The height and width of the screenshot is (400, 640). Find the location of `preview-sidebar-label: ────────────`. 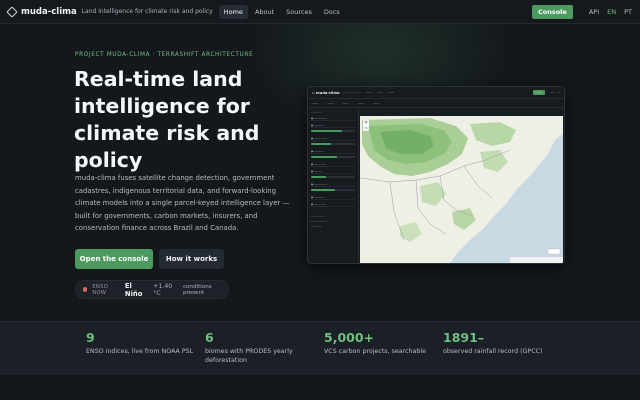

preview-sidebar-label: ──────────── is located at coordinates (319, 221).